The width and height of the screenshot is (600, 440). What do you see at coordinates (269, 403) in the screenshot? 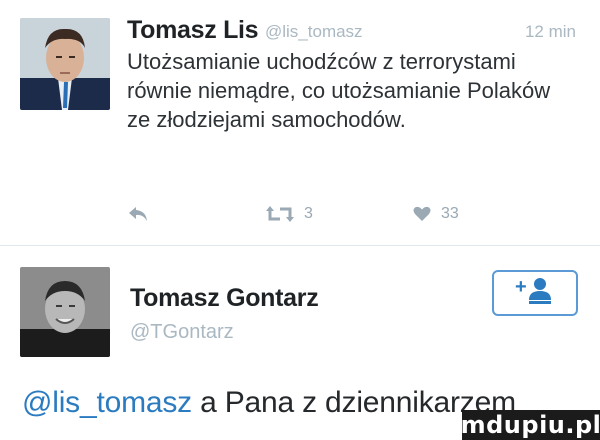
I see `reply-text: @lis_tomasz a Pana z dziennikarzem` at bounding box center [269, 403].